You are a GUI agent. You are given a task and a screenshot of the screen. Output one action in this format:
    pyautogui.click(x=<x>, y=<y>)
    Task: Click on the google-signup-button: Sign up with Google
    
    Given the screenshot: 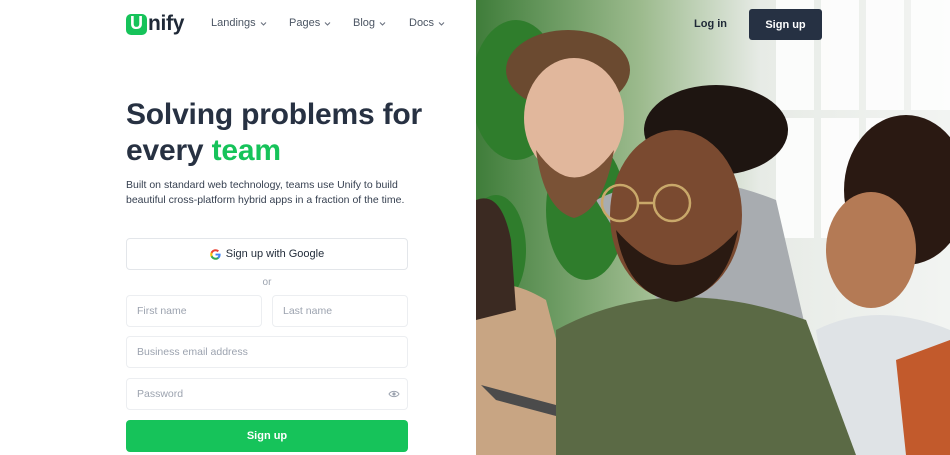 What is the action you would take?
    pyautogui.click(x=267, y=254)
    